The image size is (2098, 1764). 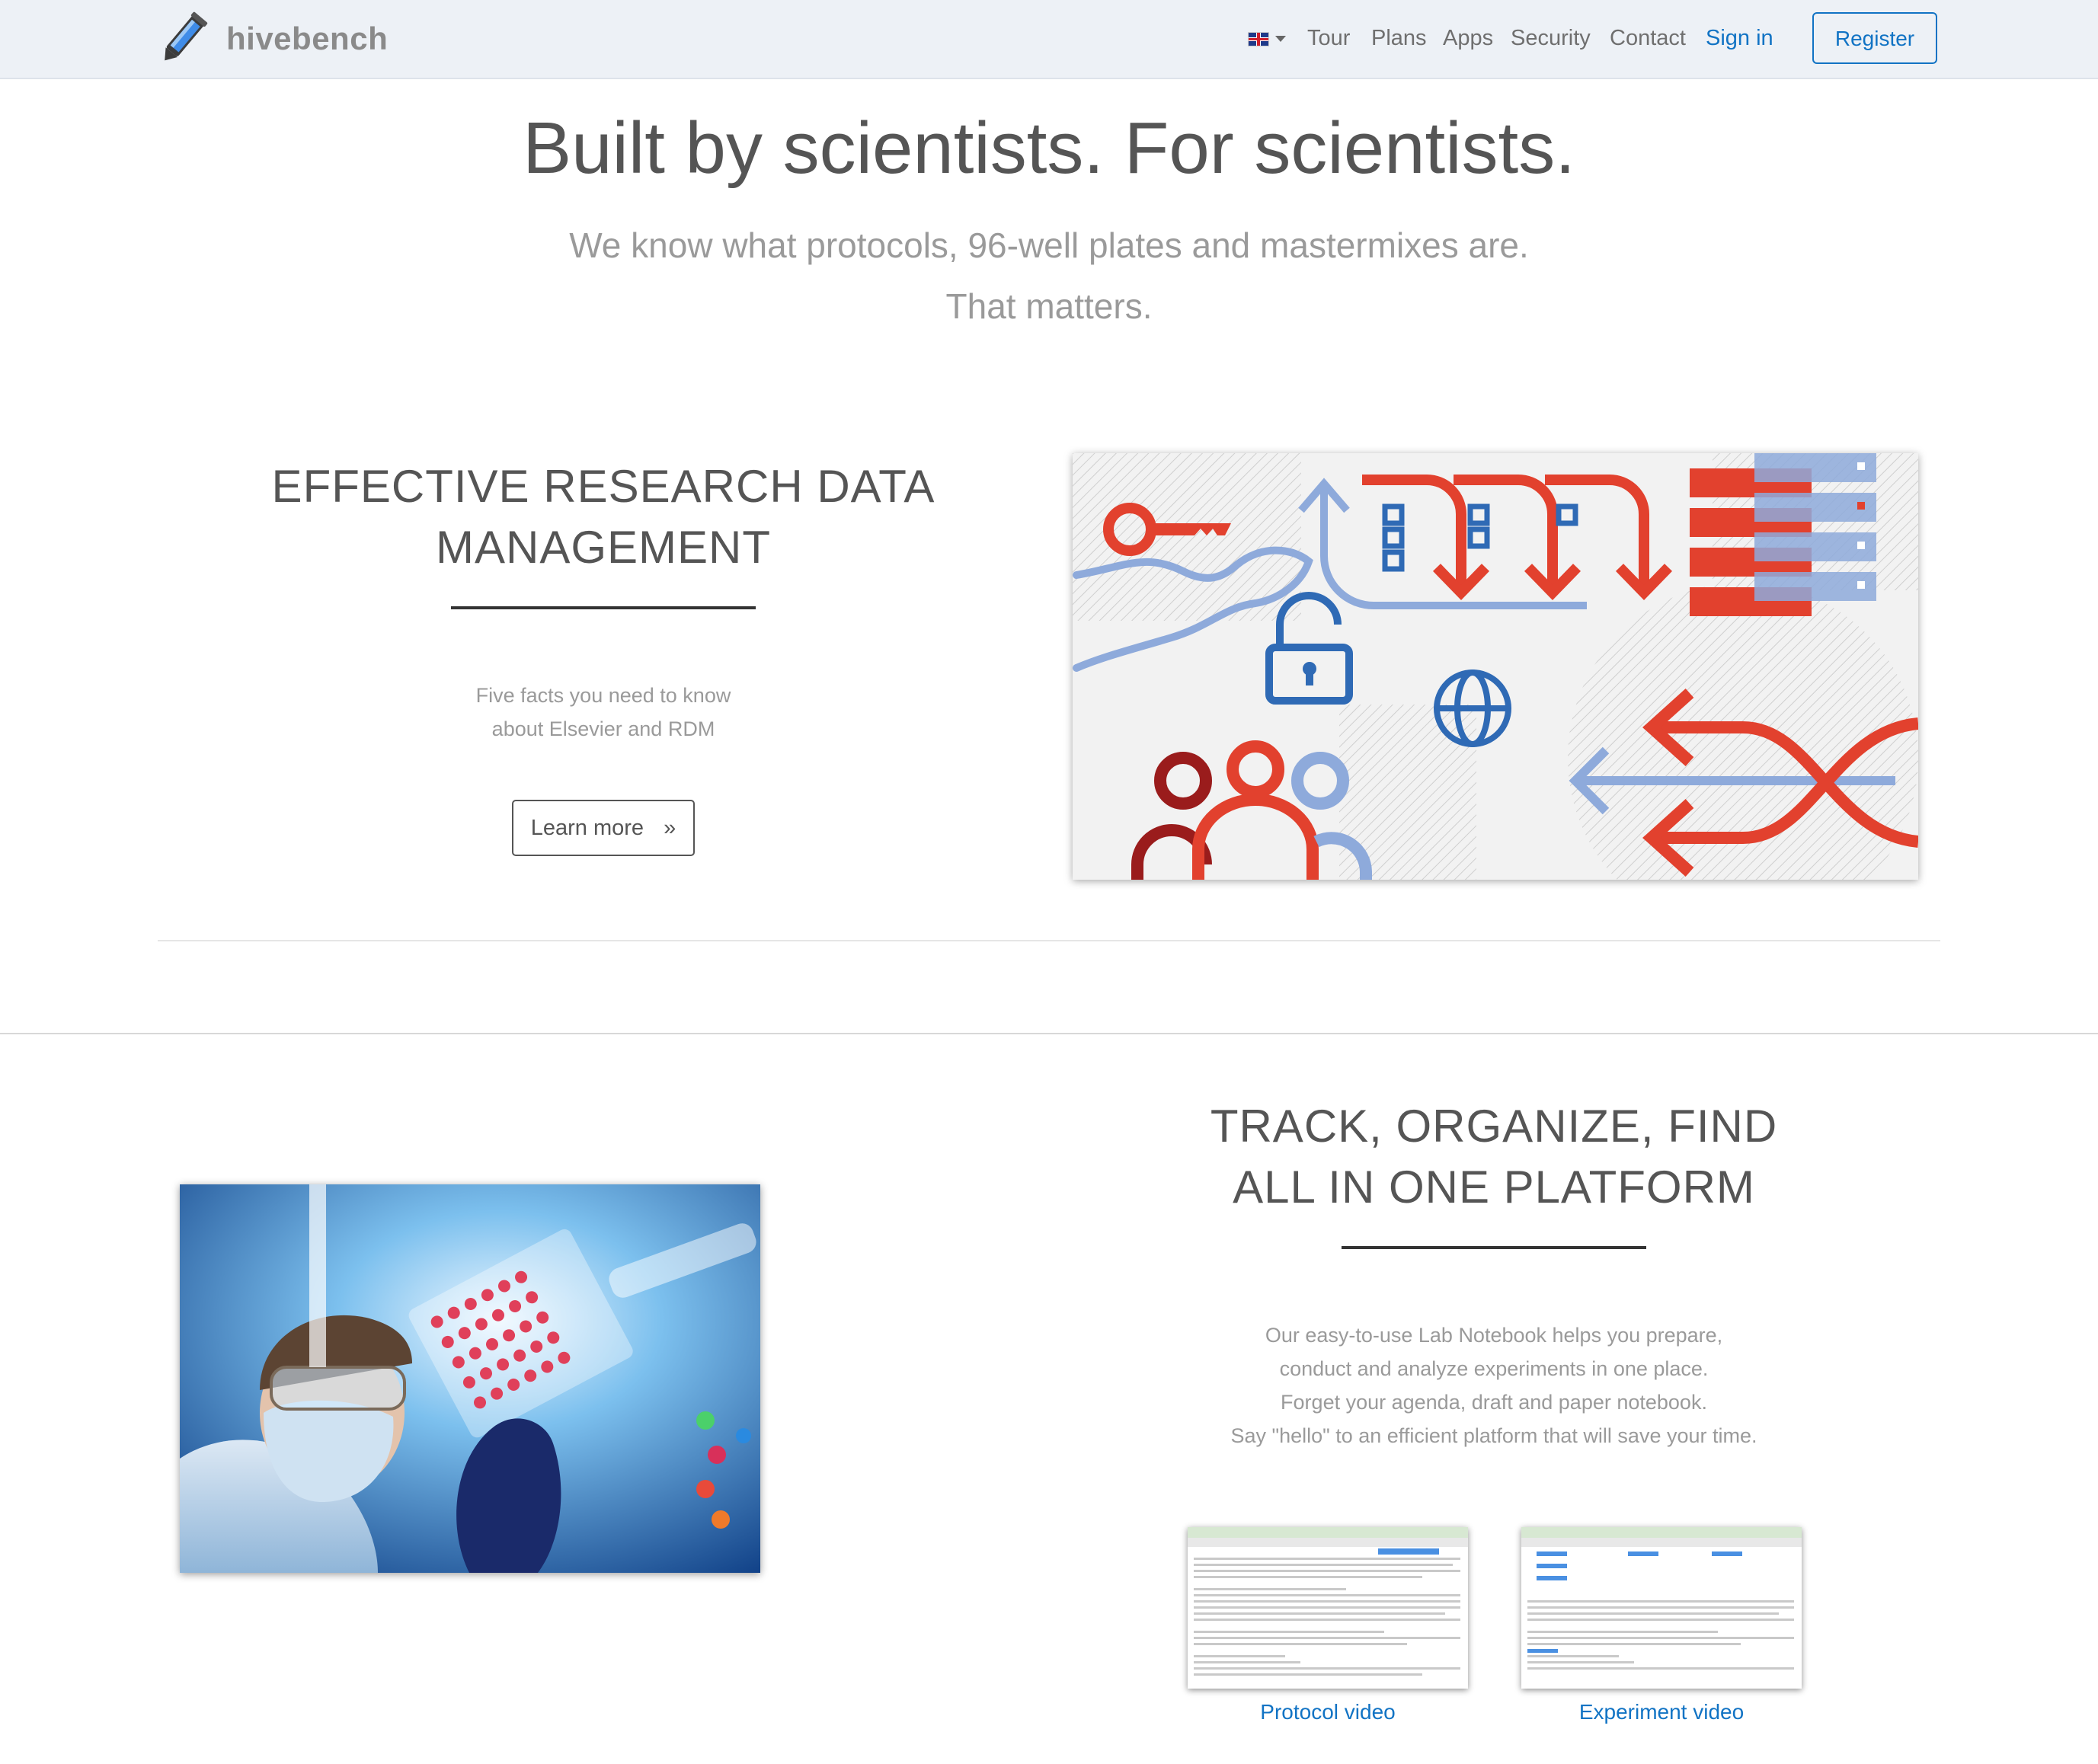 What do you see at coordinates (1049, 940) in the screenshot?
I see `section-divider` at bounding box center [1049, 940].